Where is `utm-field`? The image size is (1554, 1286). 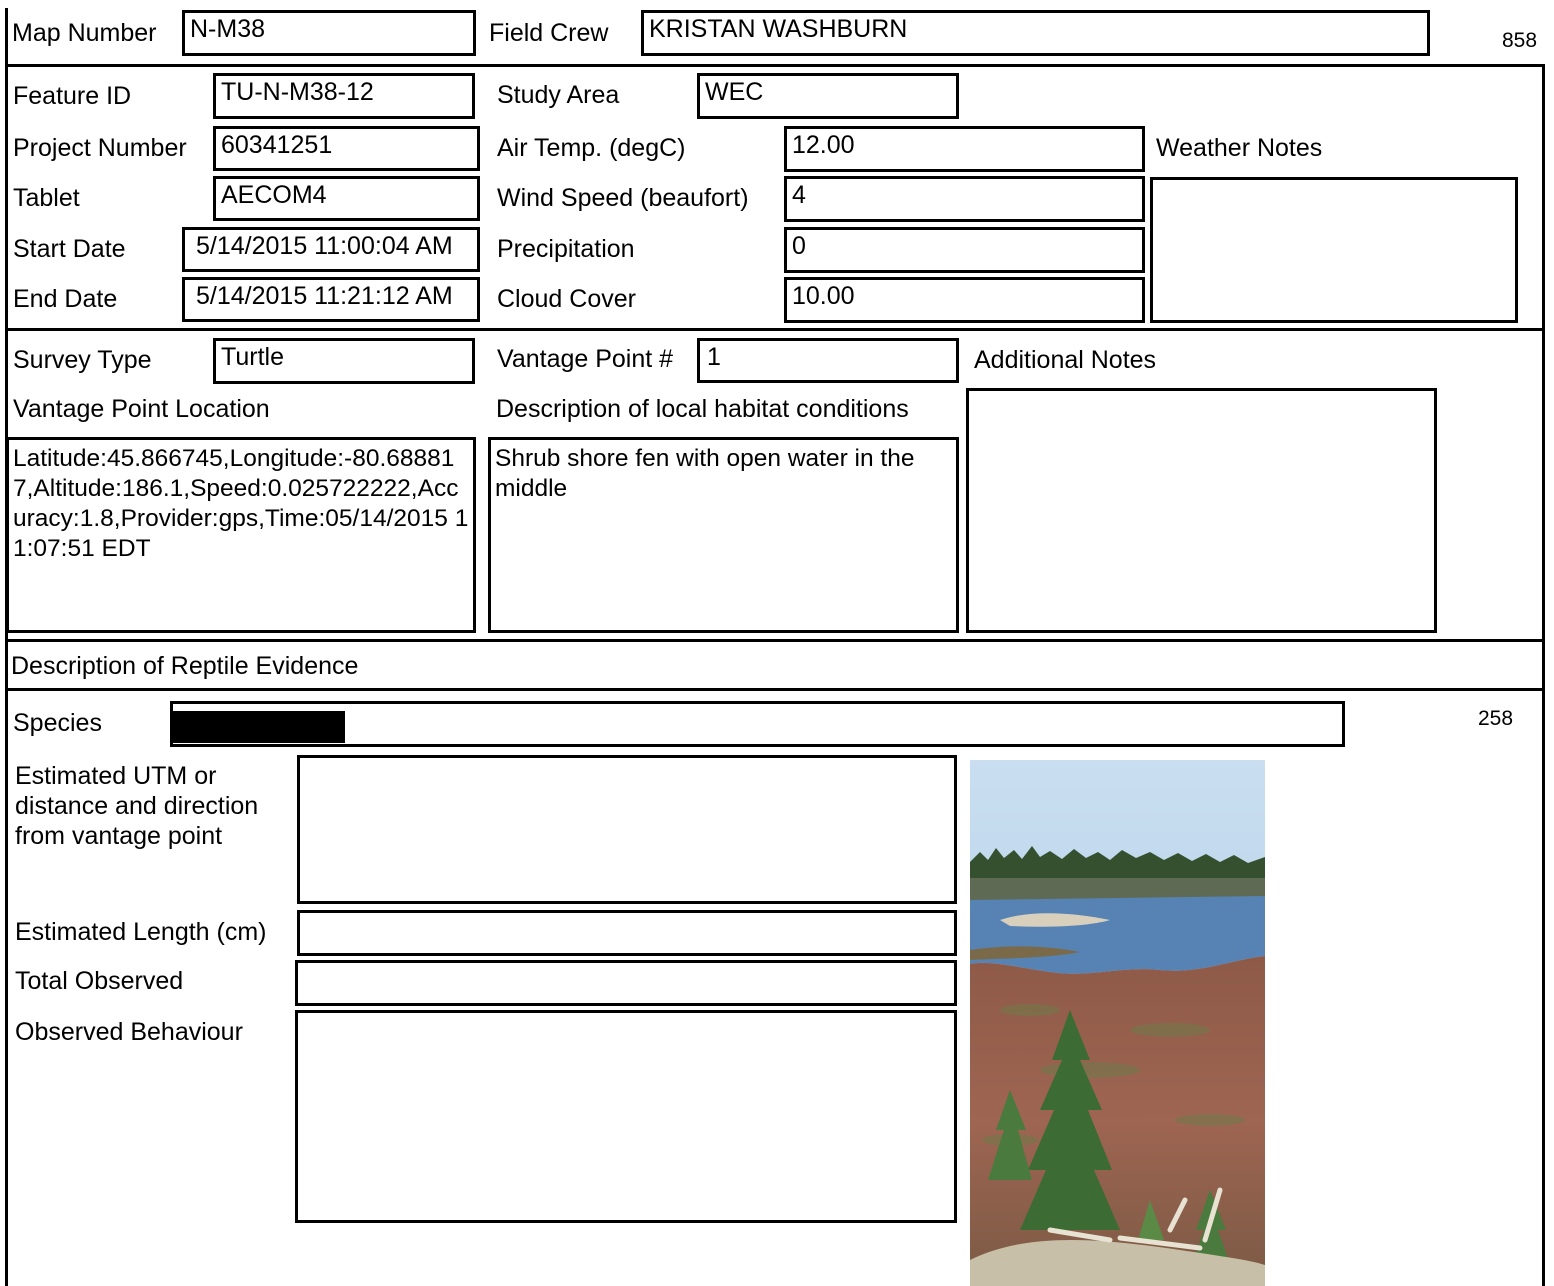
utm-field is located at coordinates (627, 829).